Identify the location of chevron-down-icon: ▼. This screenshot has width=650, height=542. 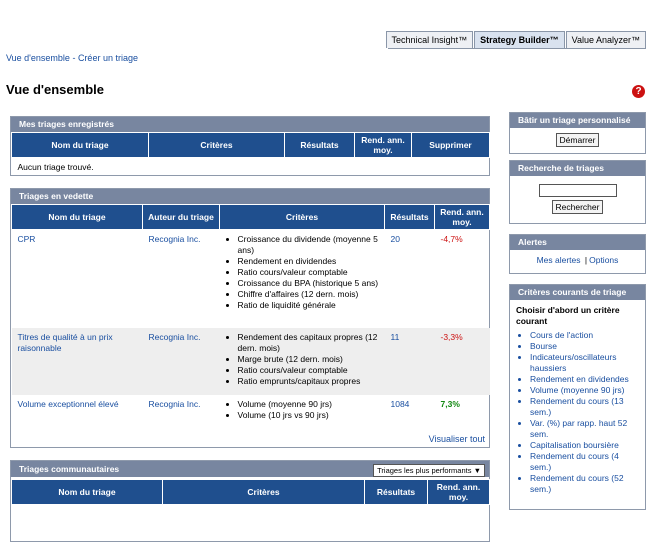
(477, 470).